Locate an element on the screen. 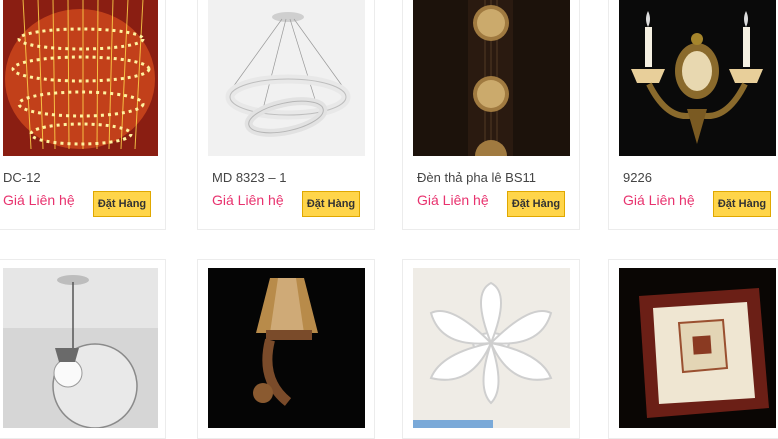 Image resolution: width=778 pixels, height=439 pixels. product-image-bronze-wall-lamp is located at coordinates (286, 348).